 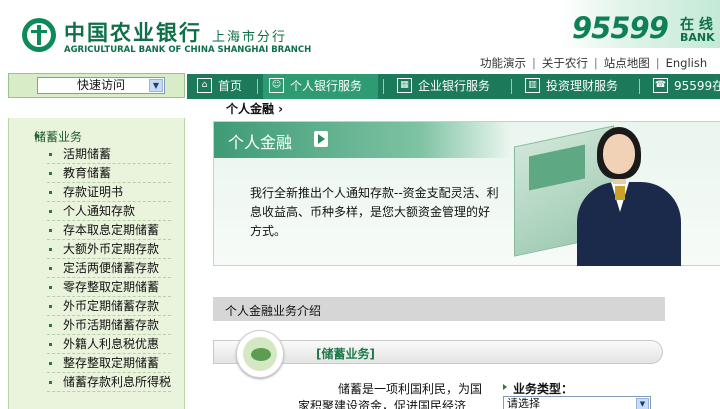 What do you see at coordinates (254, 108) in the screenshot?
I see `breadcrumb: 个人金融 ›` at bounding box center [254, 108].